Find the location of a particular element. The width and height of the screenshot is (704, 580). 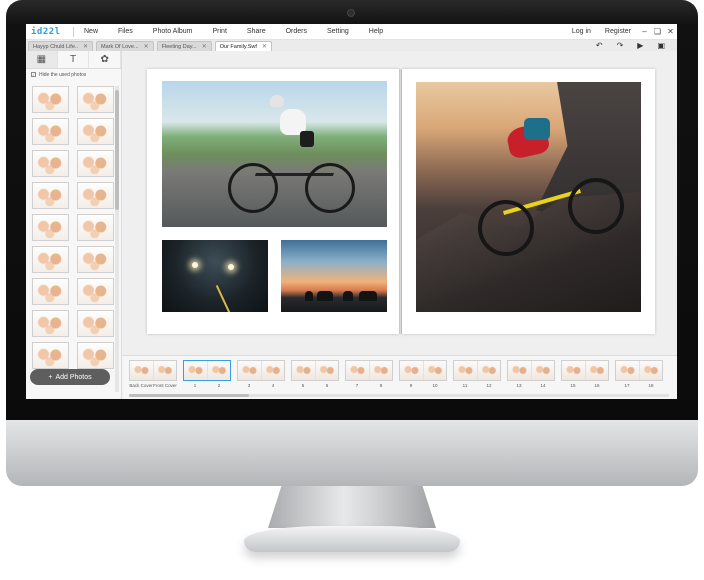

webcam-icon is located at coordinates (351, 13).